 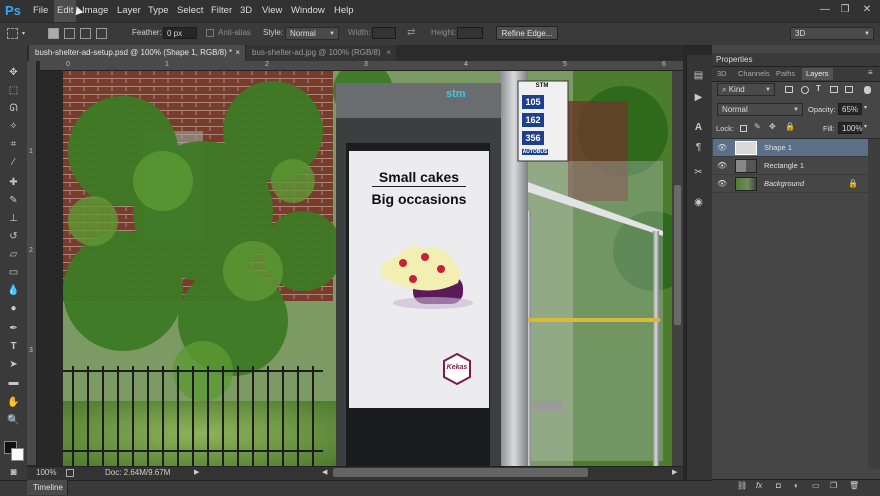 What do you see at coordinates (870, 72) in the screenshot?
I see `panel-menu-icon: ≡` at bounding box center [870, 72].